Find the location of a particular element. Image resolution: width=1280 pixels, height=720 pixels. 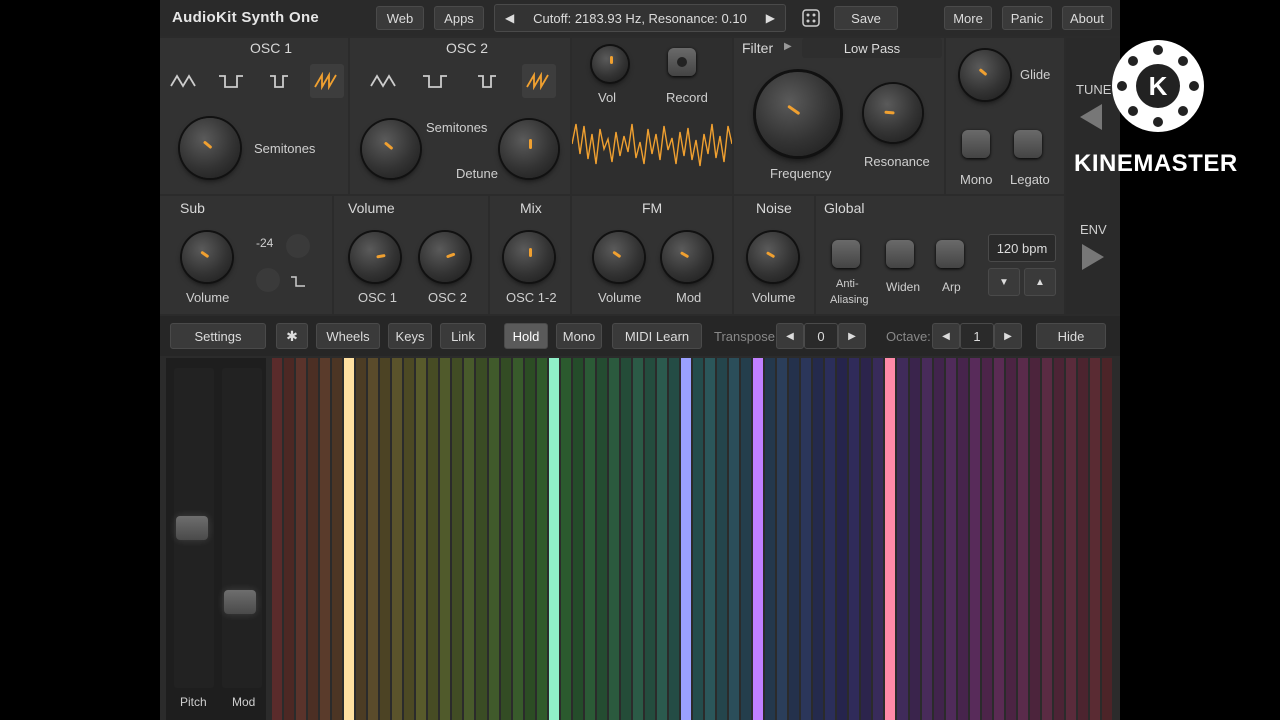

kinemaster-brand: KINEMASTER is located at coordinates (1156, 163).